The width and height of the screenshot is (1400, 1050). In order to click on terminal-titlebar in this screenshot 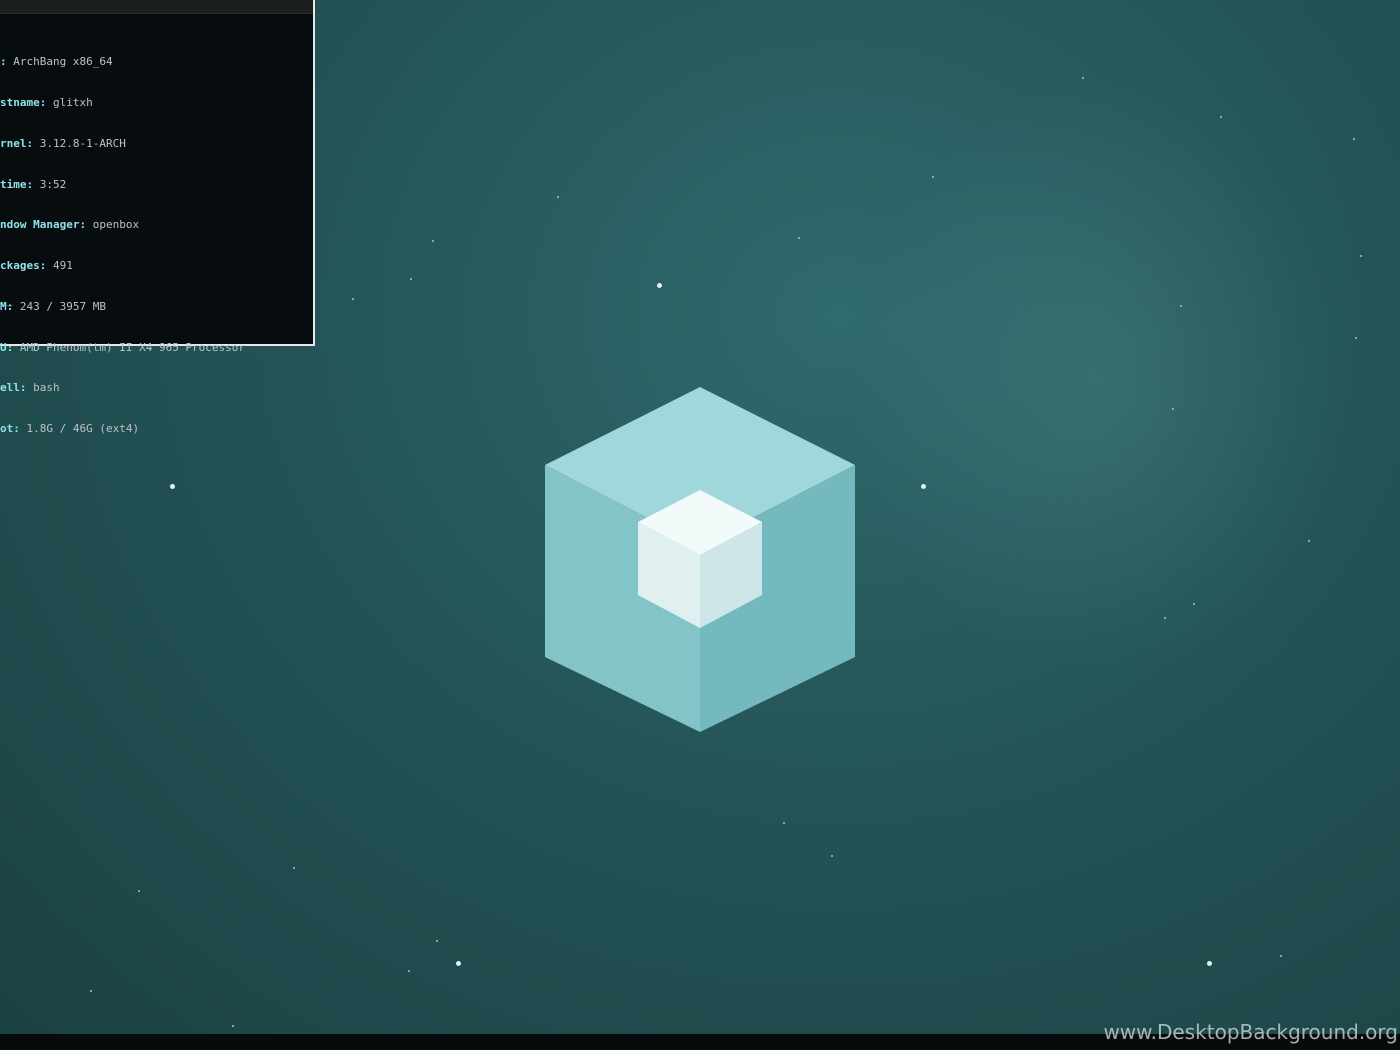, I will do `click(156, 7)`.